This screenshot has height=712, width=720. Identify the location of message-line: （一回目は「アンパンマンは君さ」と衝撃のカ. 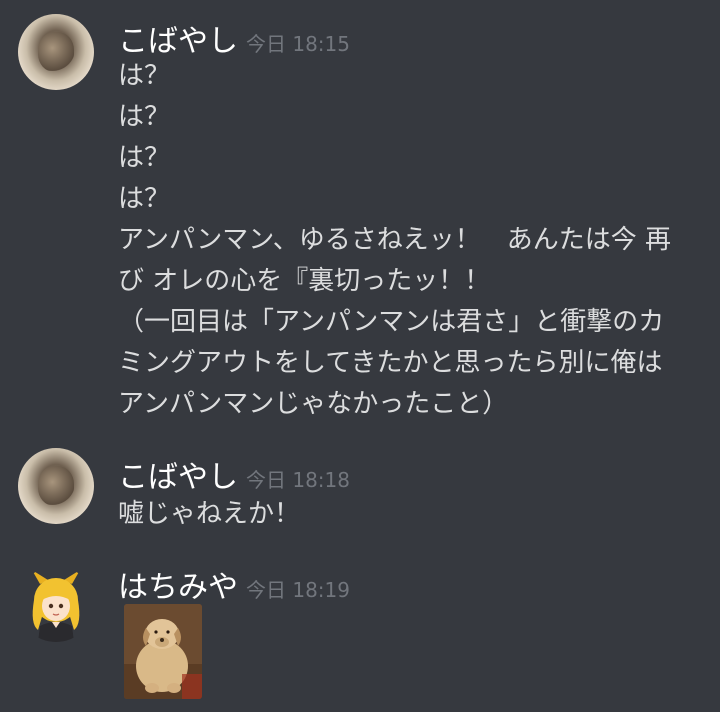
(391, 322).